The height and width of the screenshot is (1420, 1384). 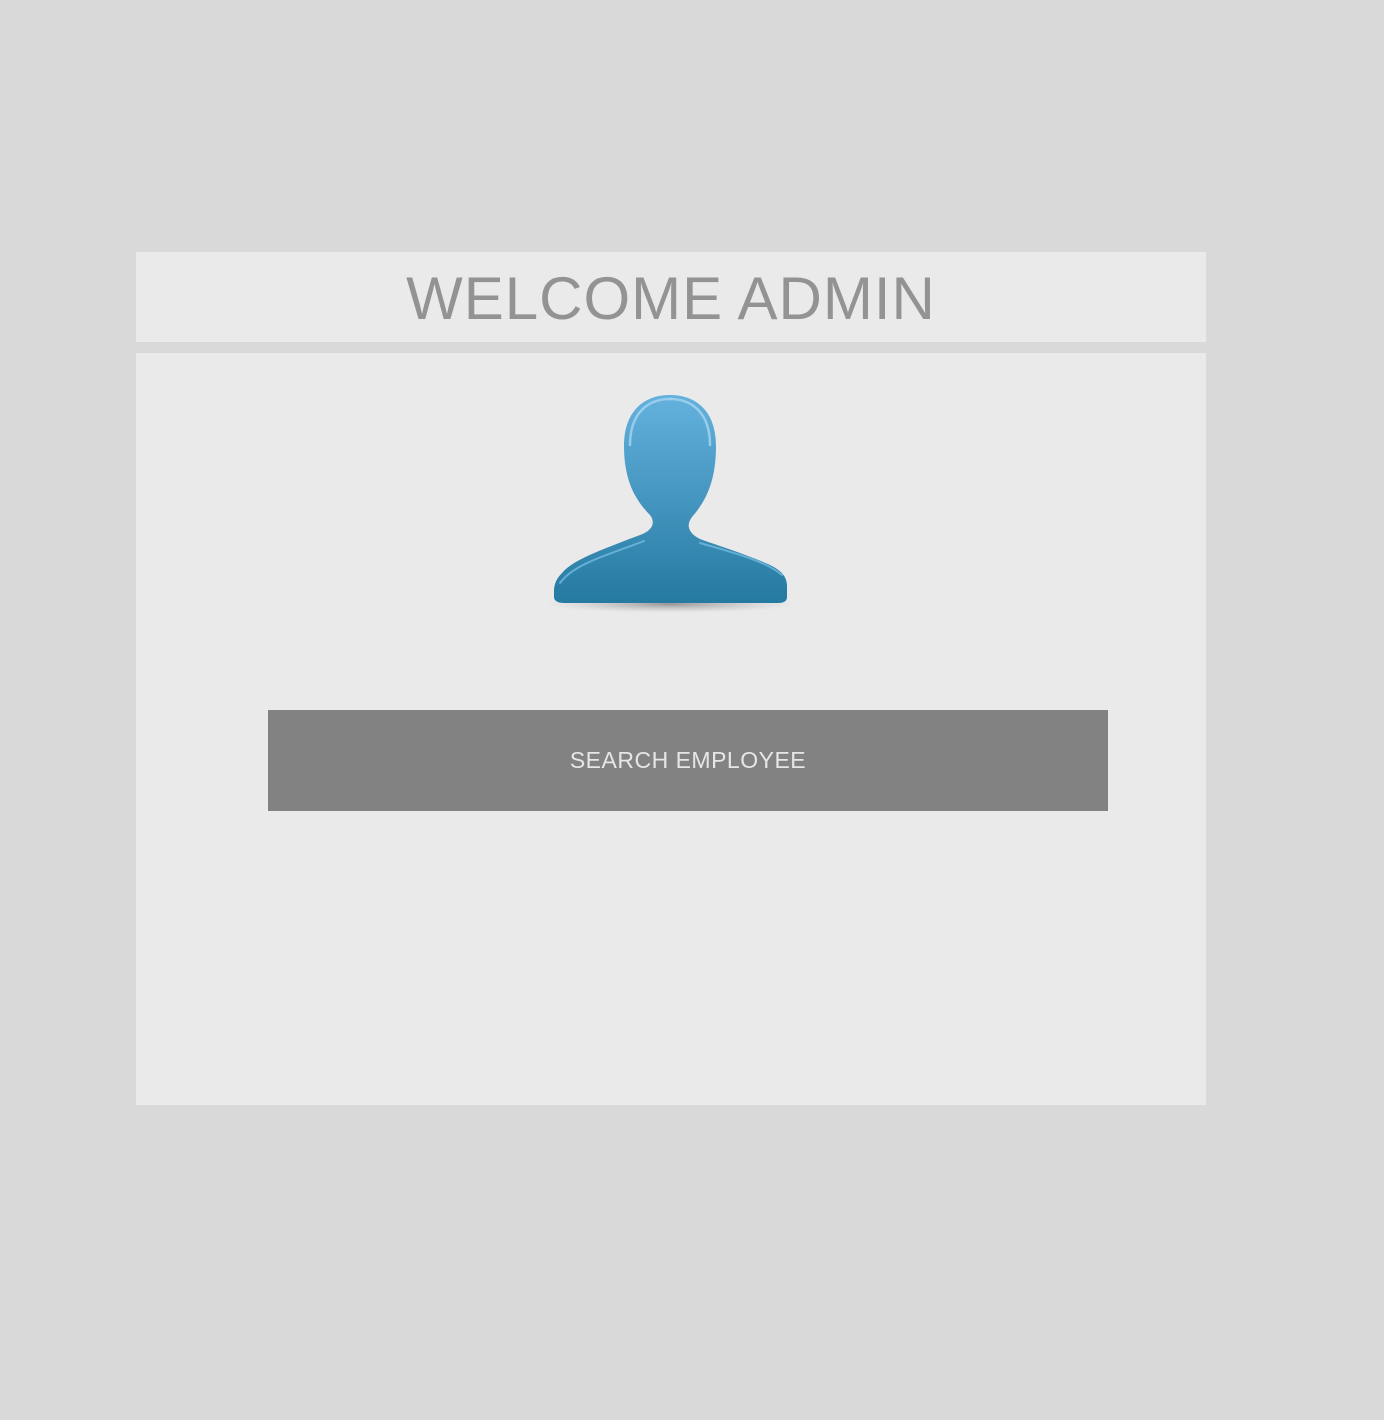 What do you see at coordinates (672, 506) in the screenshot?
I see `user-silhouette-icon` at bounding box center [672, 506].